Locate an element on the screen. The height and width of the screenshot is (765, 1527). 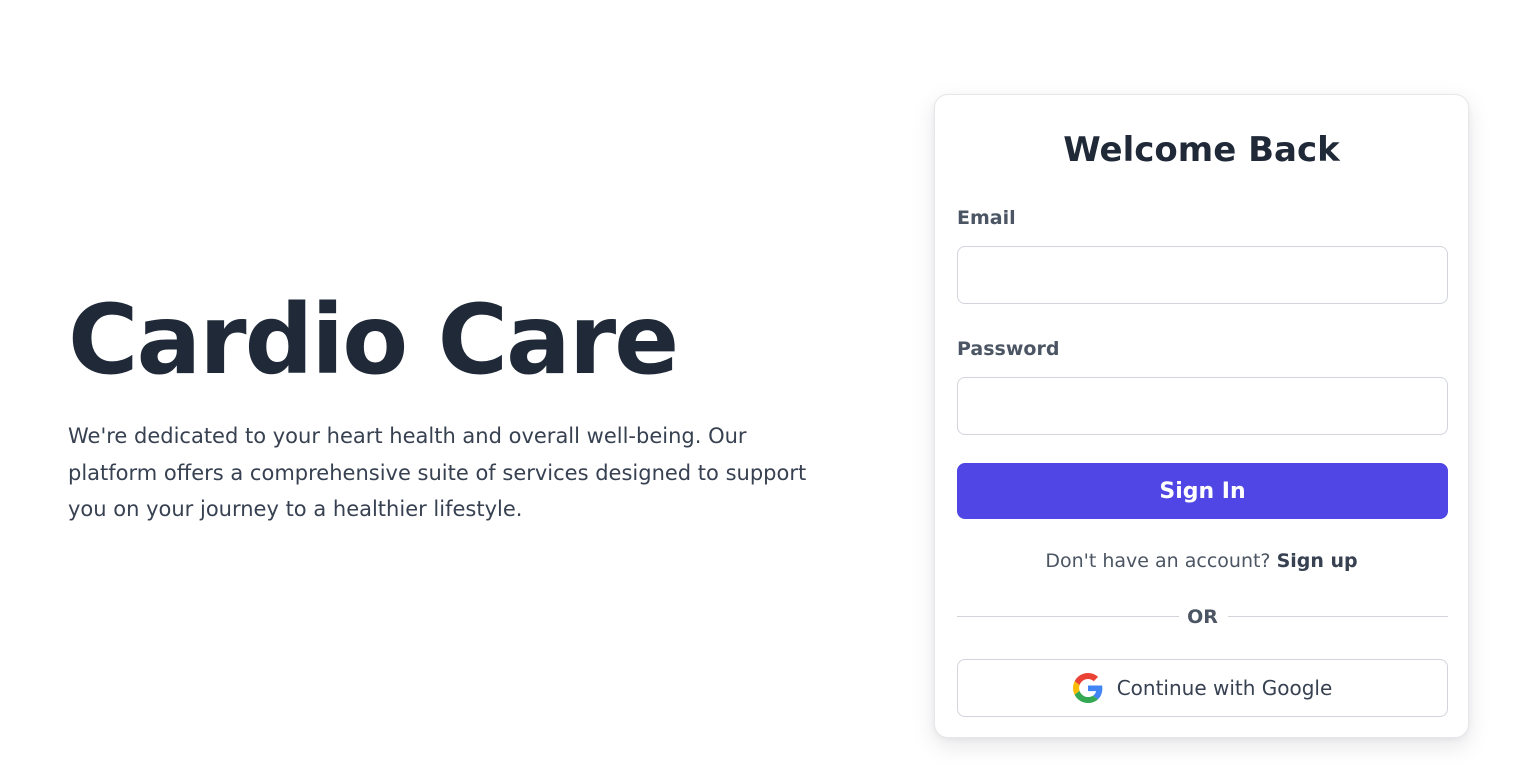
sign-up-link: Sign up is located at coordinates (1317, 561).